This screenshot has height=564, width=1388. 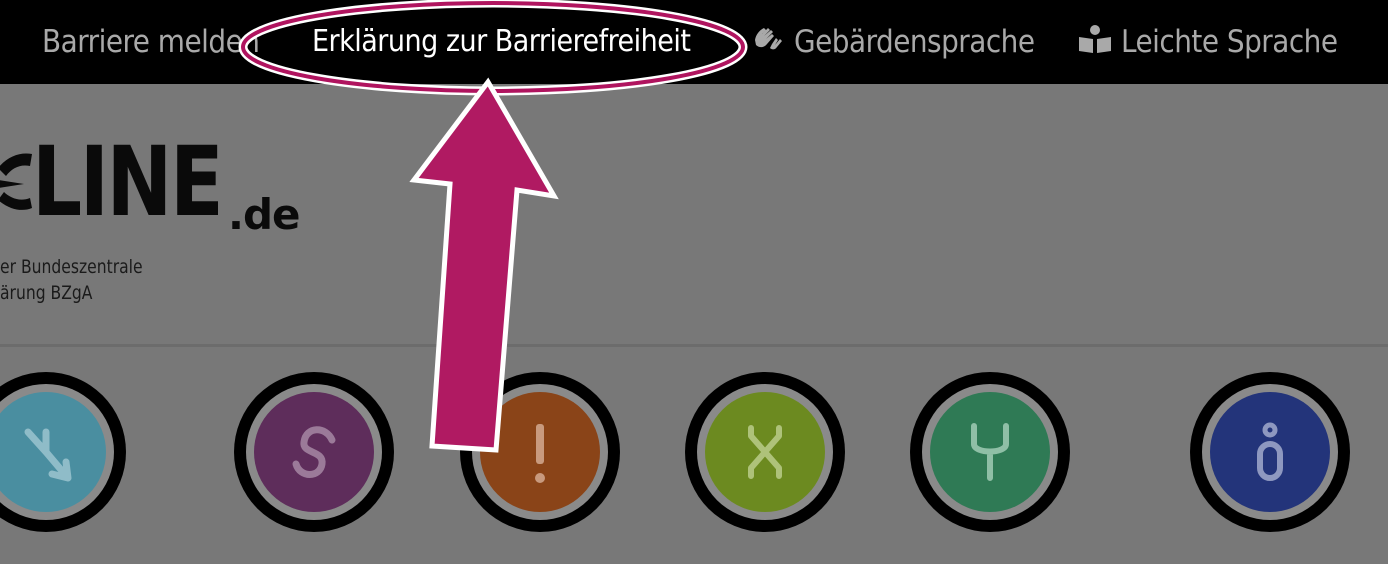 I want to click on figure-icon, so click(x=1270, y=451).